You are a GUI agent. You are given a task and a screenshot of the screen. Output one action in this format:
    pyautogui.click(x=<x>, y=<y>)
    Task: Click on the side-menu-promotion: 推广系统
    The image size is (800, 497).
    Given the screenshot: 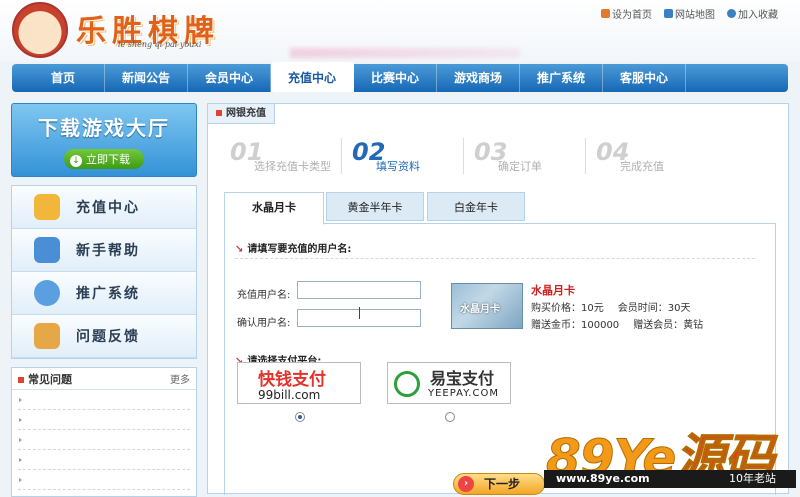 What is the action you would take?
    pyautogui.click(x=104, y=293)
    